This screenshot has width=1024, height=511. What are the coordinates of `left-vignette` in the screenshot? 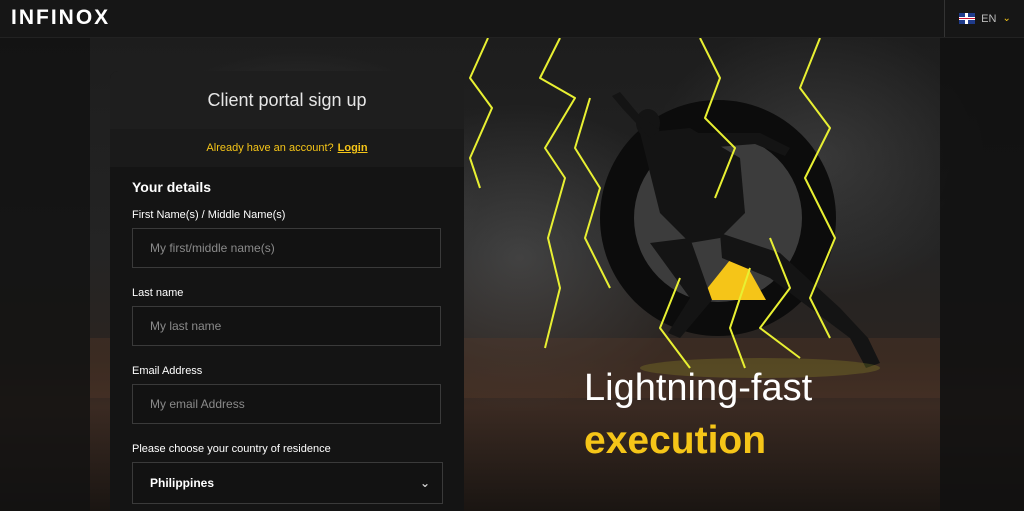 It's located at (45, 274).